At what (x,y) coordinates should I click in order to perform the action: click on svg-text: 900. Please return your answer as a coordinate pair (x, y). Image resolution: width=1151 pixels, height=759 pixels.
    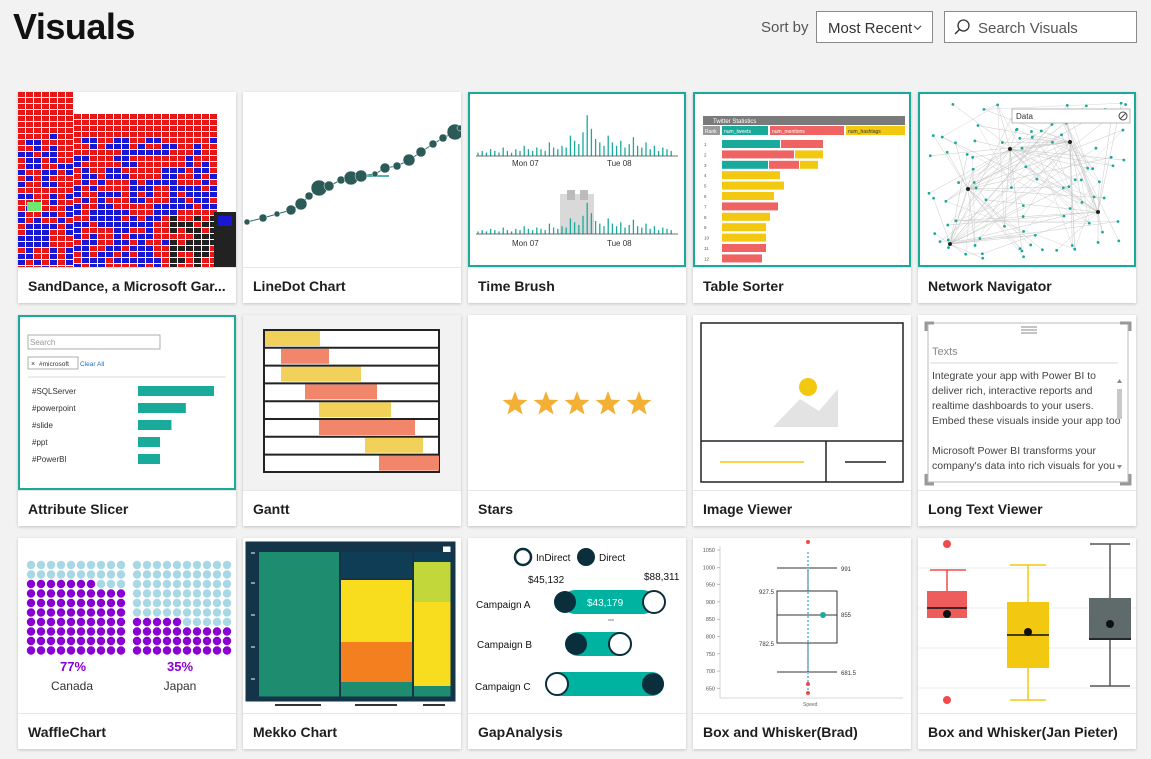
    Looking at the image, I should click on (710, 603).